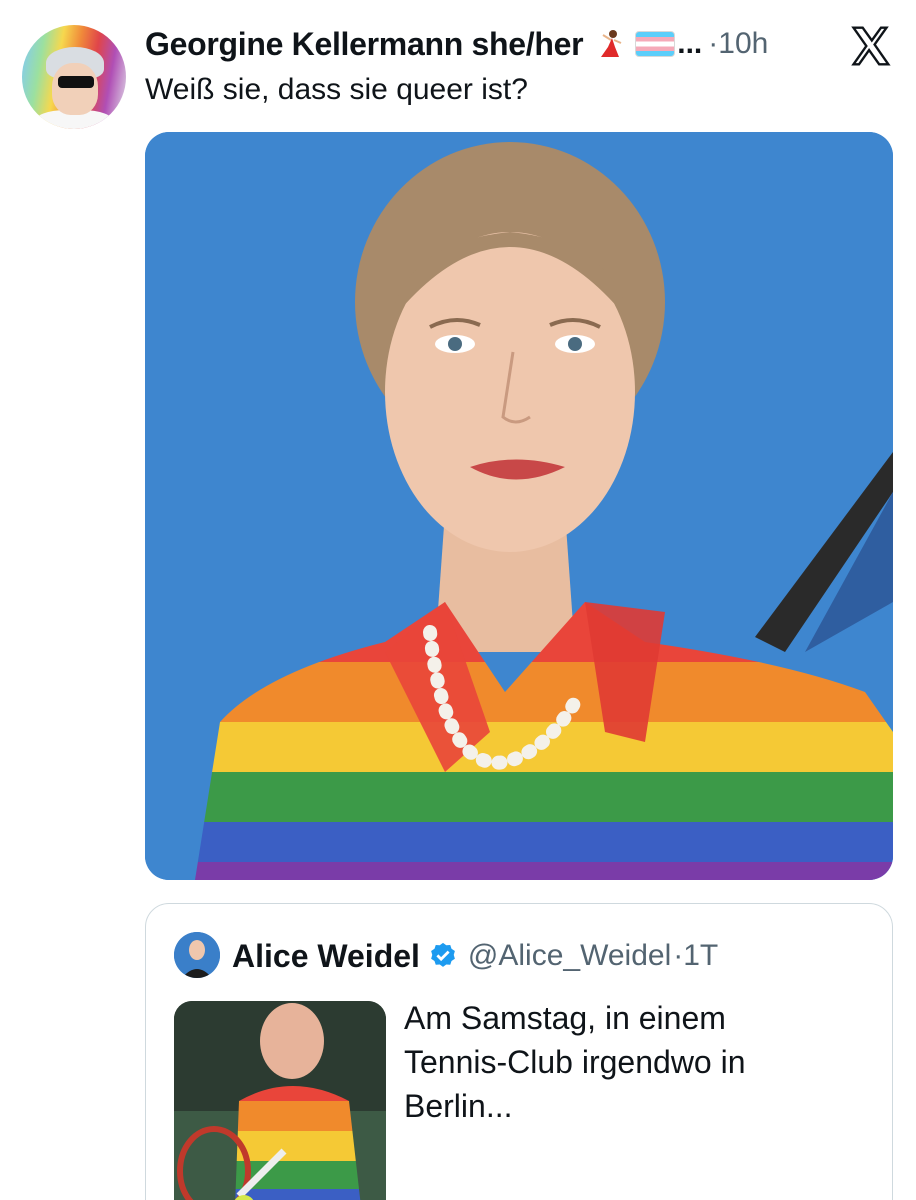 This screenshot has width=916, height=1200. What do you see at coordinates (611, 43) in the screenshot?
I see `dancer-emoji-icon` at bounding box center [611, 43].